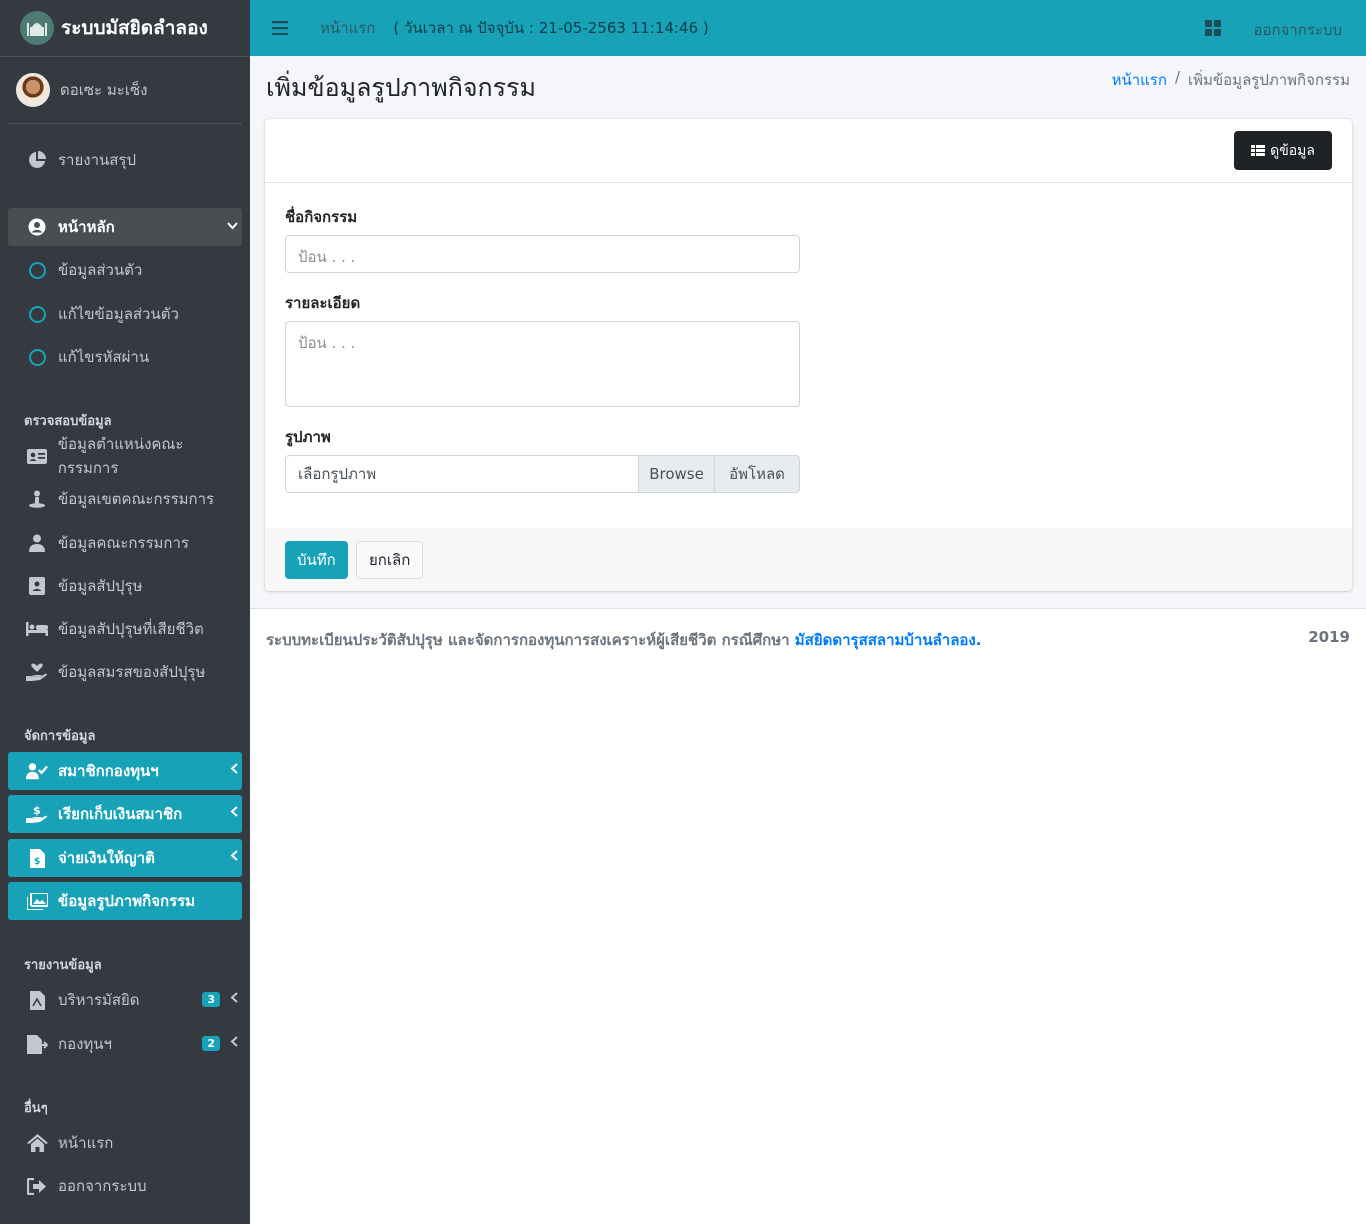 This screenshot has height=1224, width=1366. I want to click on sidebar-item-label: แก้ไขข้อมูลส่วนตัว, so click(118, 314).